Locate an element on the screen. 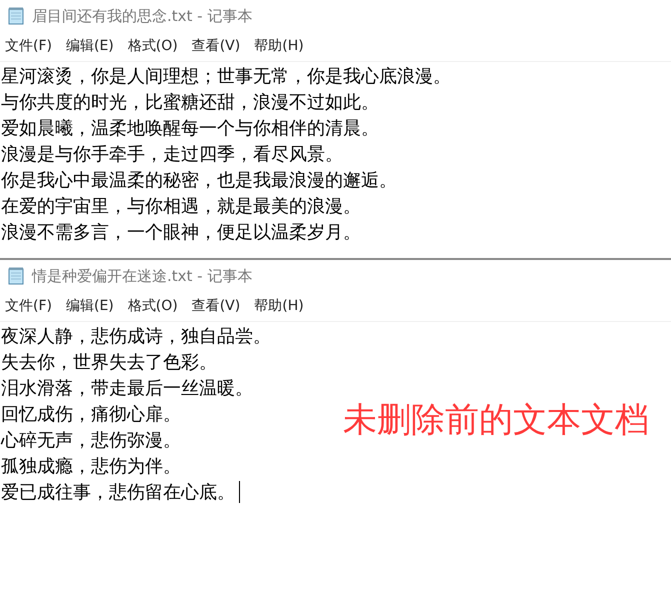  text-line: 爱已成往事，悲伤留在心底。 is located at coordinates (118, 492).